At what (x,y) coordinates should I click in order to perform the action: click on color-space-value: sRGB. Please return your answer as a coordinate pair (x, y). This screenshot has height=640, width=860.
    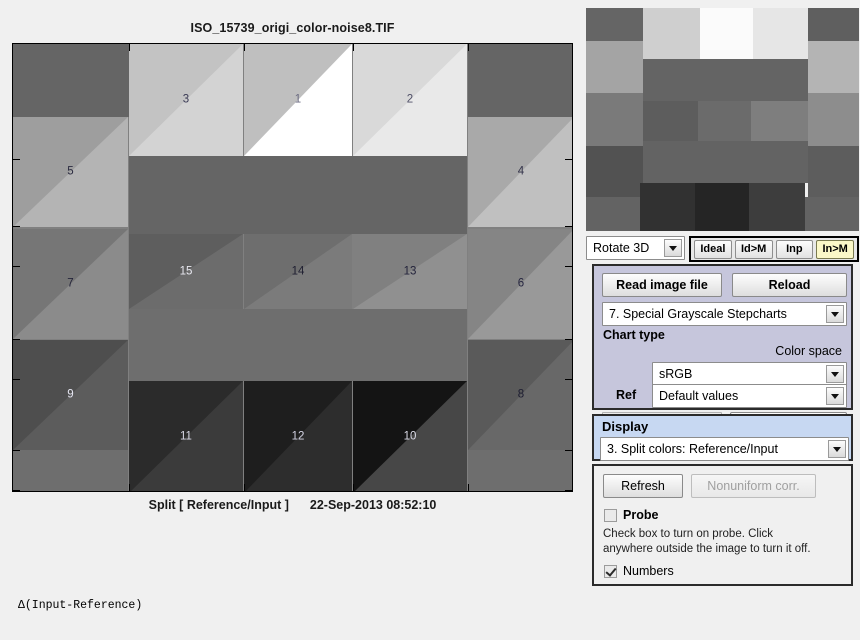
    Looking at the image, I should click on (676, 374).